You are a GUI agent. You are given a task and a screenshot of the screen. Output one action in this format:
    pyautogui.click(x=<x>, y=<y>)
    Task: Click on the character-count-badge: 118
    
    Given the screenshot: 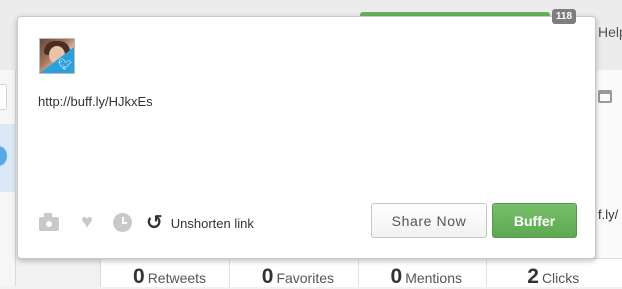 What is the action you would take?
    pyautogui.click(x=564, y=16)
    